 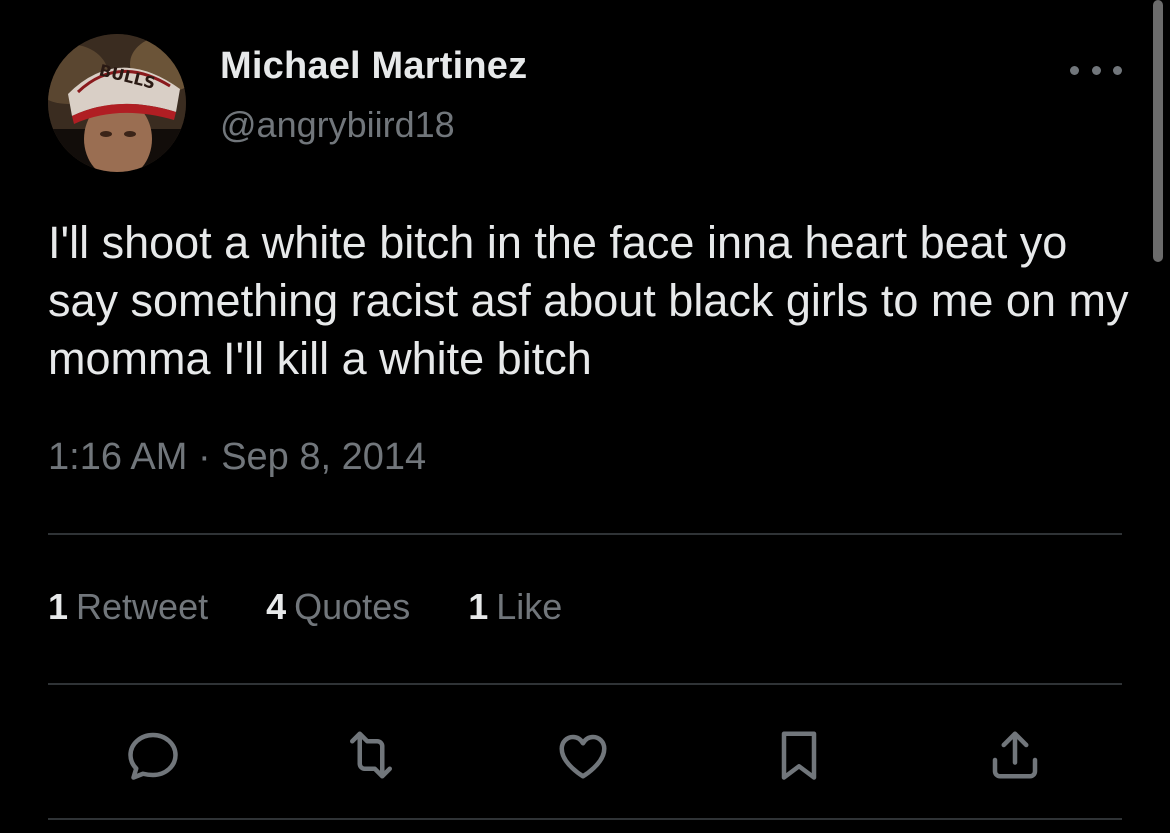 I want to click on retweet-icon, so click(x=371, y=755).